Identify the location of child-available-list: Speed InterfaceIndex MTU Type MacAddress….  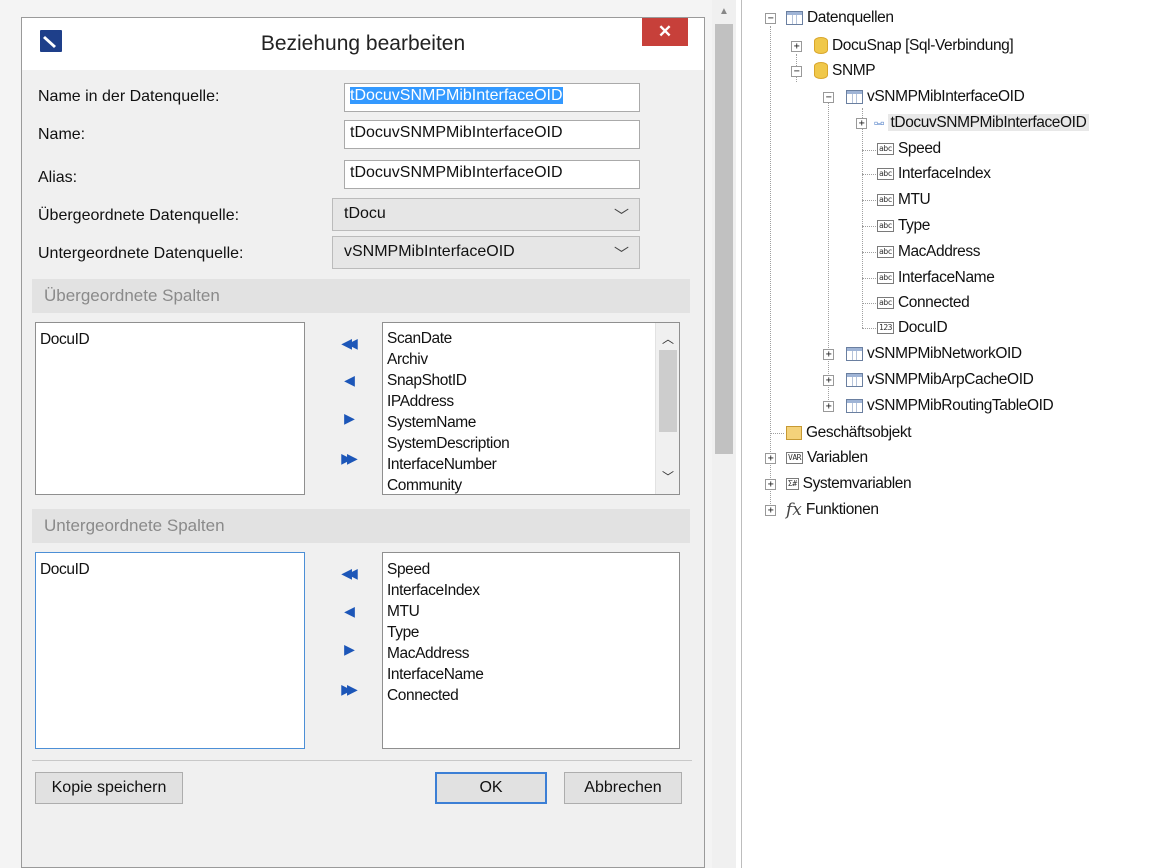
(531, 650).